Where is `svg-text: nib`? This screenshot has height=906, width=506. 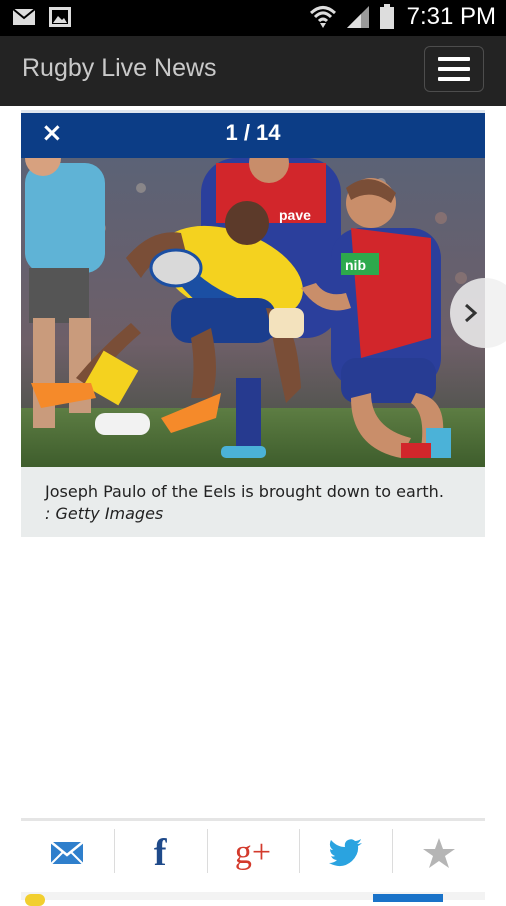
svg-text: nib is located at coordinates (355, 265).